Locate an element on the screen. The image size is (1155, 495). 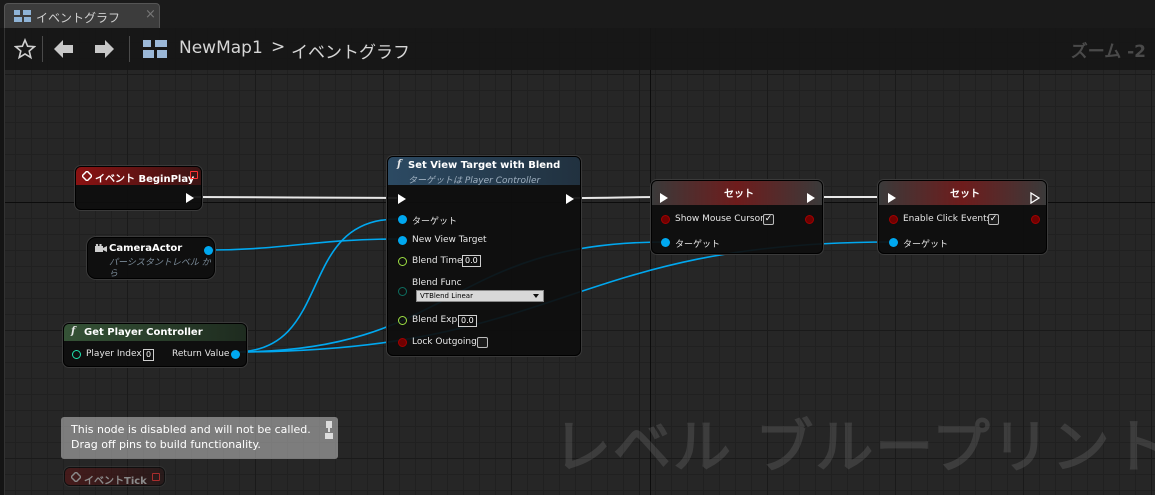
node-set-show-mouse-cursor: セット Show Mouse Cursor ✓ ターゲット is located at coordinates (737, 217).